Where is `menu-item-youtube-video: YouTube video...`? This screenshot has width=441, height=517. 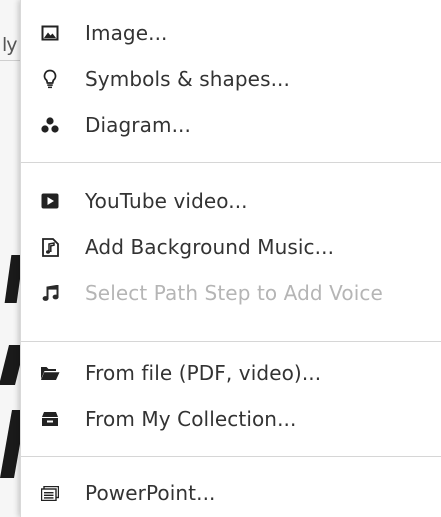 menu-item-youtube-video: YouTube video... is located at coordinates (231, 201).